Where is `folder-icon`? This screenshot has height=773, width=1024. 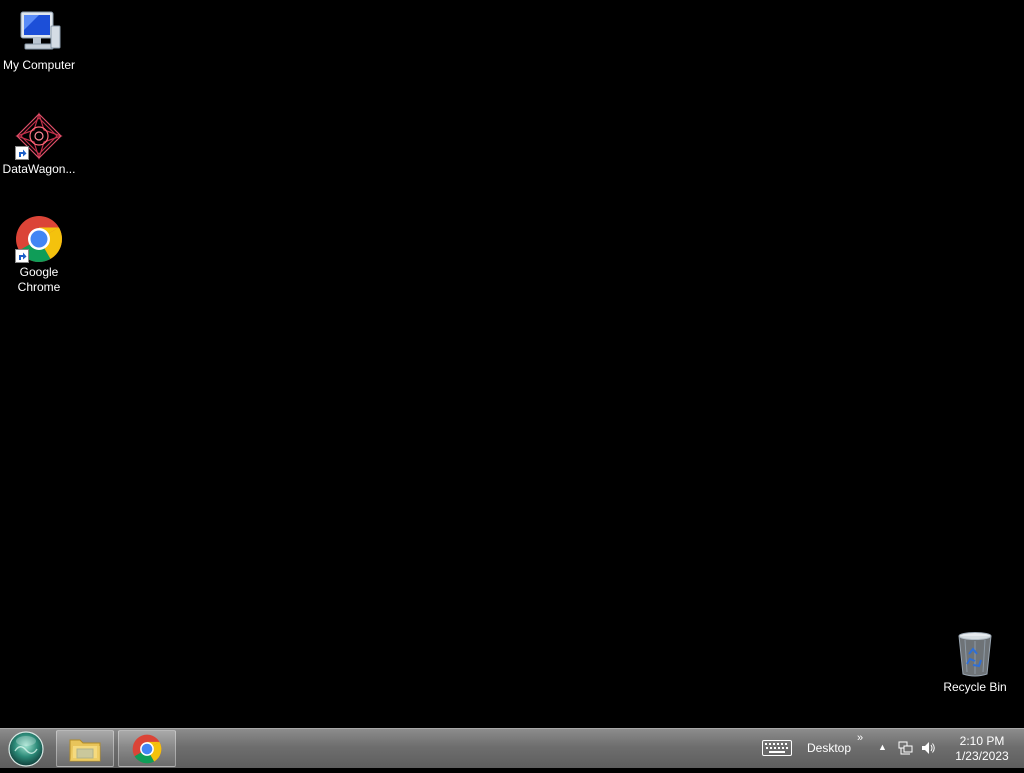
folder-icon is located at coordinates (85, 750).